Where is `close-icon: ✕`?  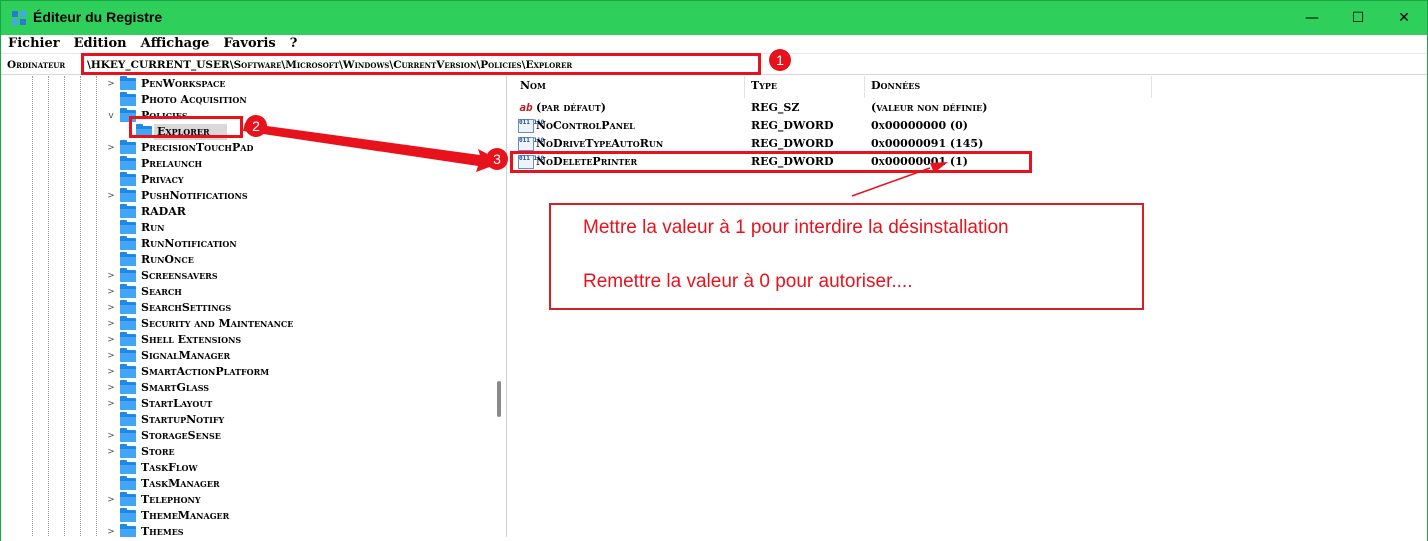
close-icon: ✕ is located at coordinates (1404, 18).